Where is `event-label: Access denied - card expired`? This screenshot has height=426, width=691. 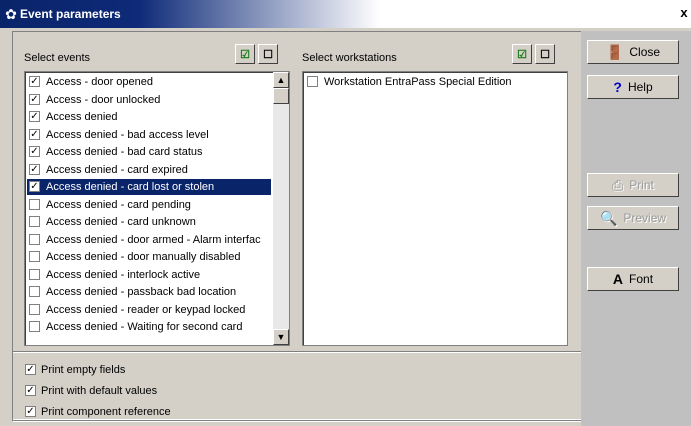
event-label: Access denied - card expired is located at coordinates (117, 169).